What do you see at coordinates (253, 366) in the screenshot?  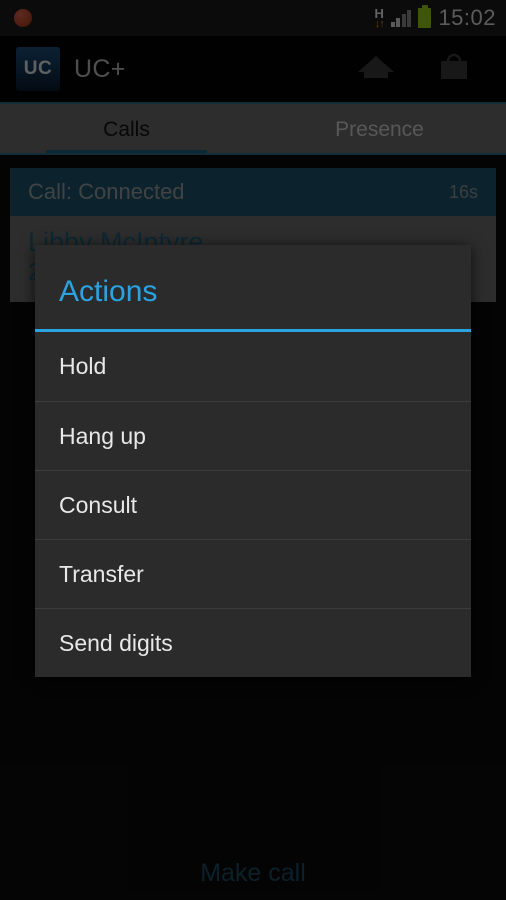 I see `dialog-item-hold: Hold` at bounding box center [253, 366].